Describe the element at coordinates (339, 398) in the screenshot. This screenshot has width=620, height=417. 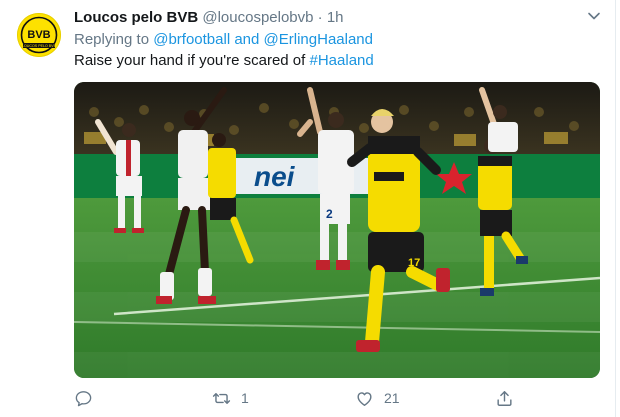
I see `tweet-actions: 1 21` at that location.